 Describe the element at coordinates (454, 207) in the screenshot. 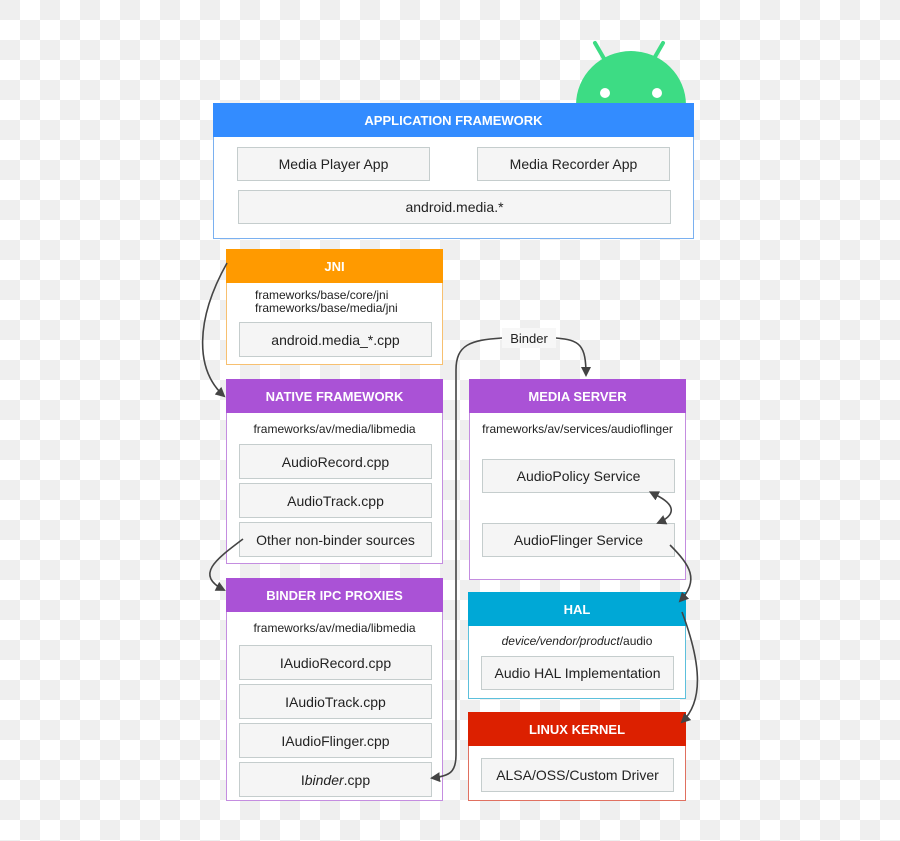

I see `android-media-package: android.media.*` at that location.